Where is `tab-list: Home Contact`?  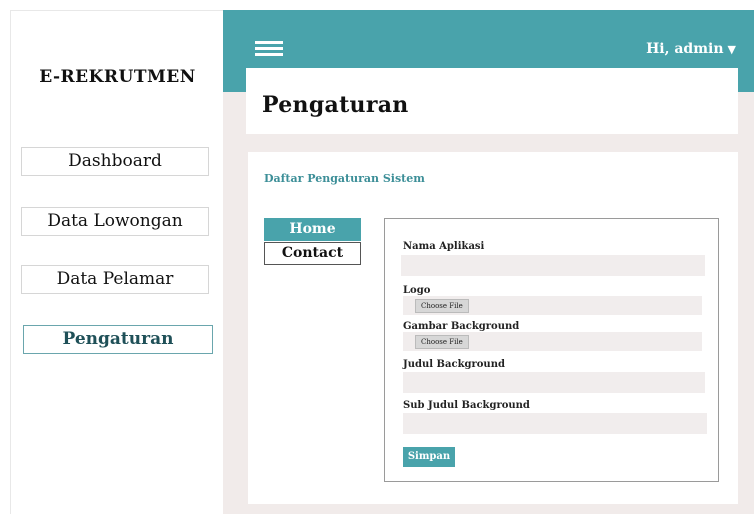 tab-list: Home Contact is located at coordinates (312, 241).